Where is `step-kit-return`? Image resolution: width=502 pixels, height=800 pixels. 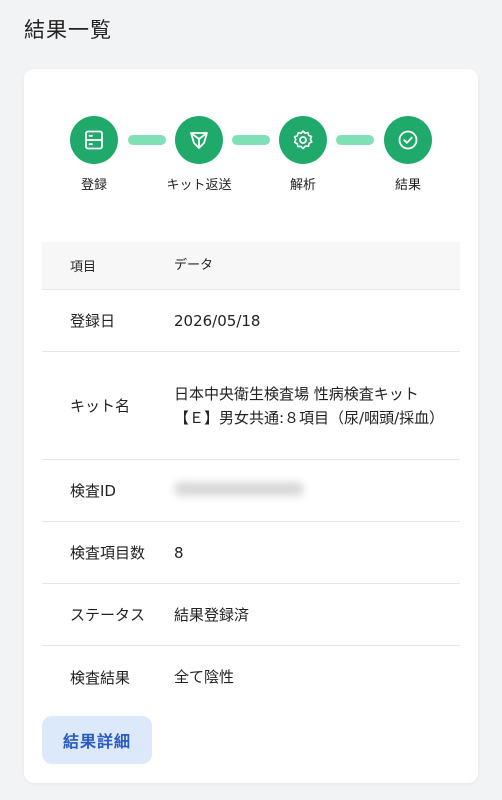 step-kit-return is located at coordinates (199, 140).